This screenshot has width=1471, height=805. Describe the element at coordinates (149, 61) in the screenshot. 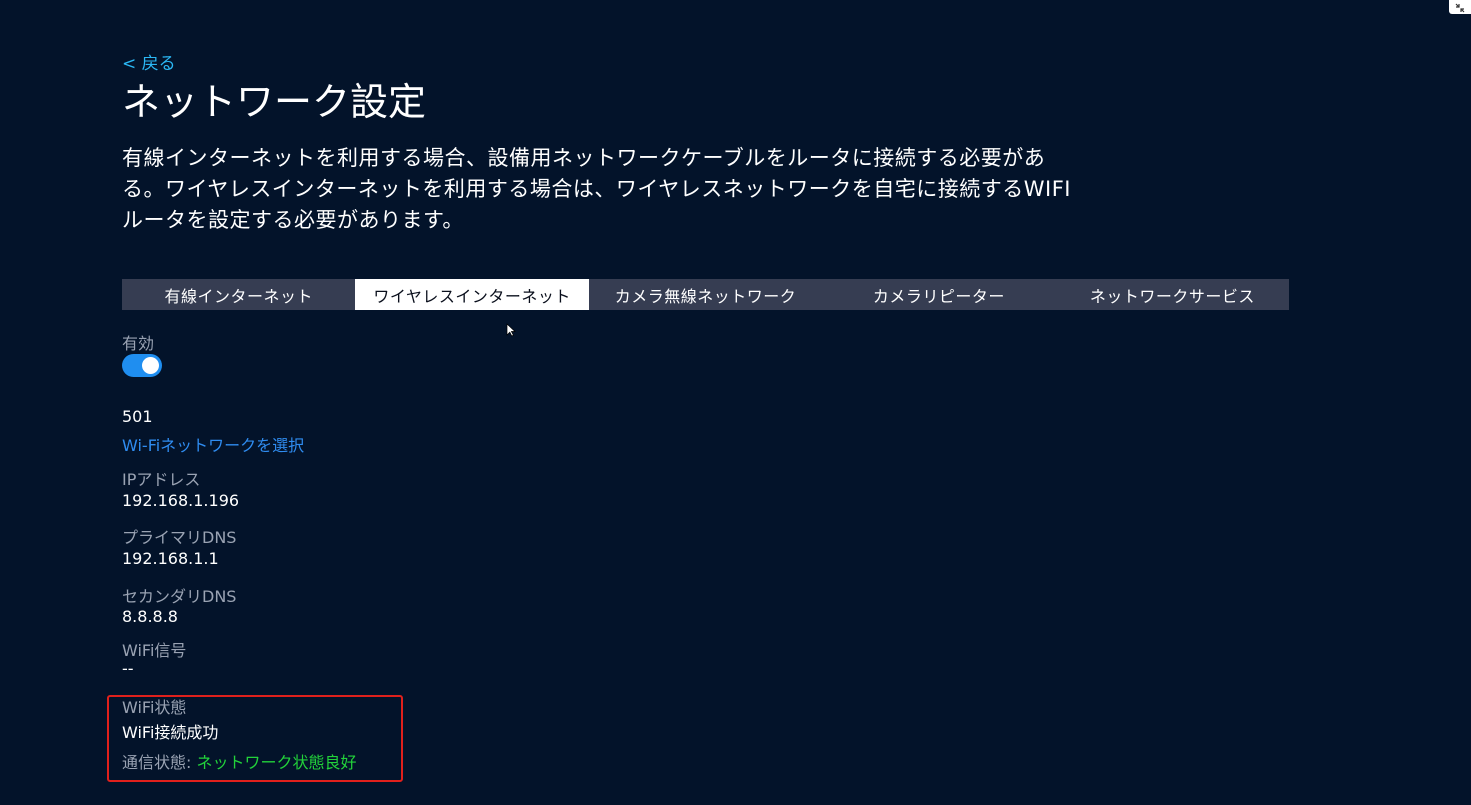

I see `back-link: < 戻る` at that location.